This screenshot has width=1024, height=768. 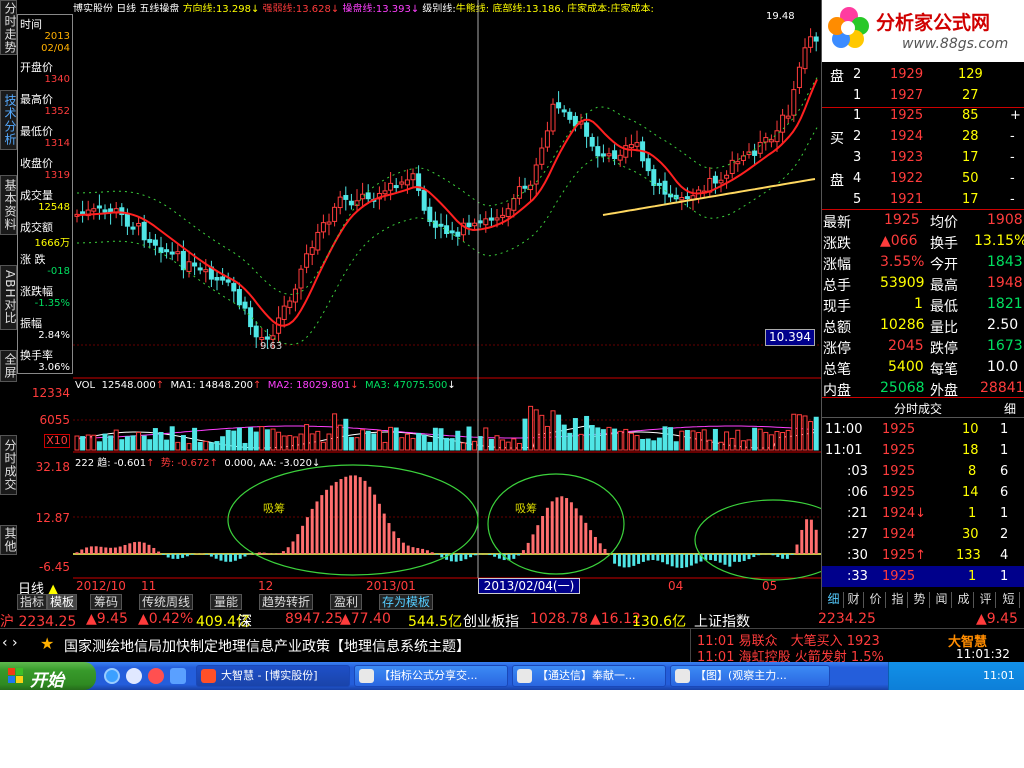 What do you see at coordinates (8, 540) in the screenshot?
I see `tab-other: 其他` at bounding box center [8, 540].